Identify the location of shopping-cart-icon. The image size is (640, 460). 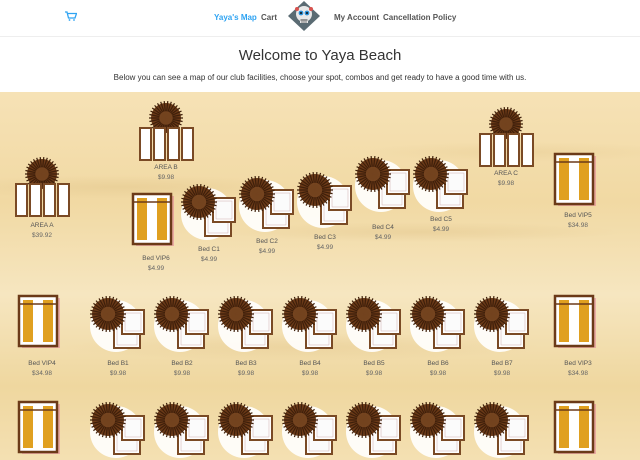
(71, 16).